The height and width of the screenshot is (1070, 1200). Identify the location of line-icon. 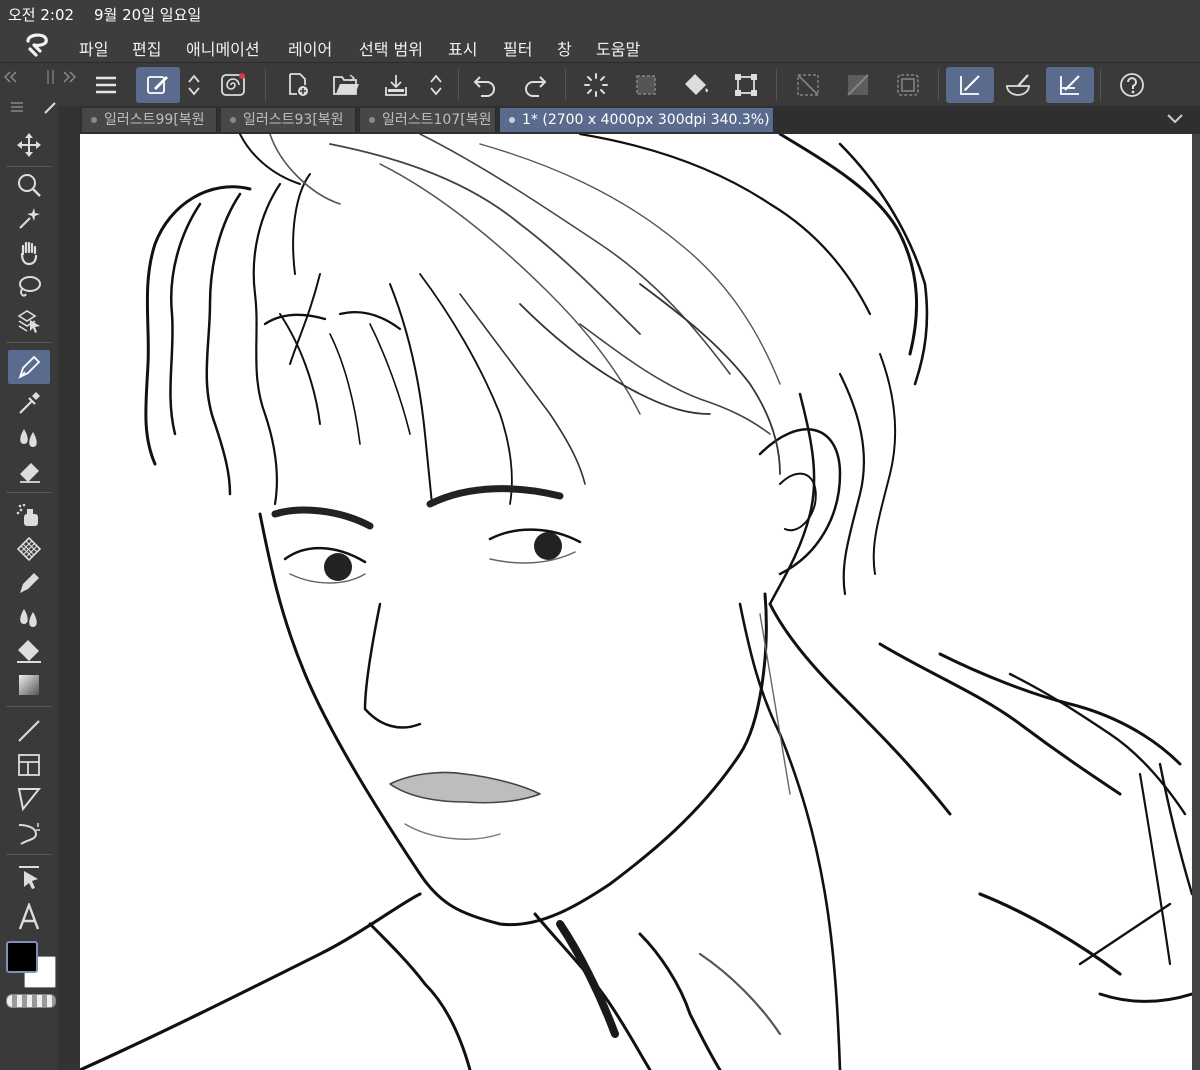
(29, 731).